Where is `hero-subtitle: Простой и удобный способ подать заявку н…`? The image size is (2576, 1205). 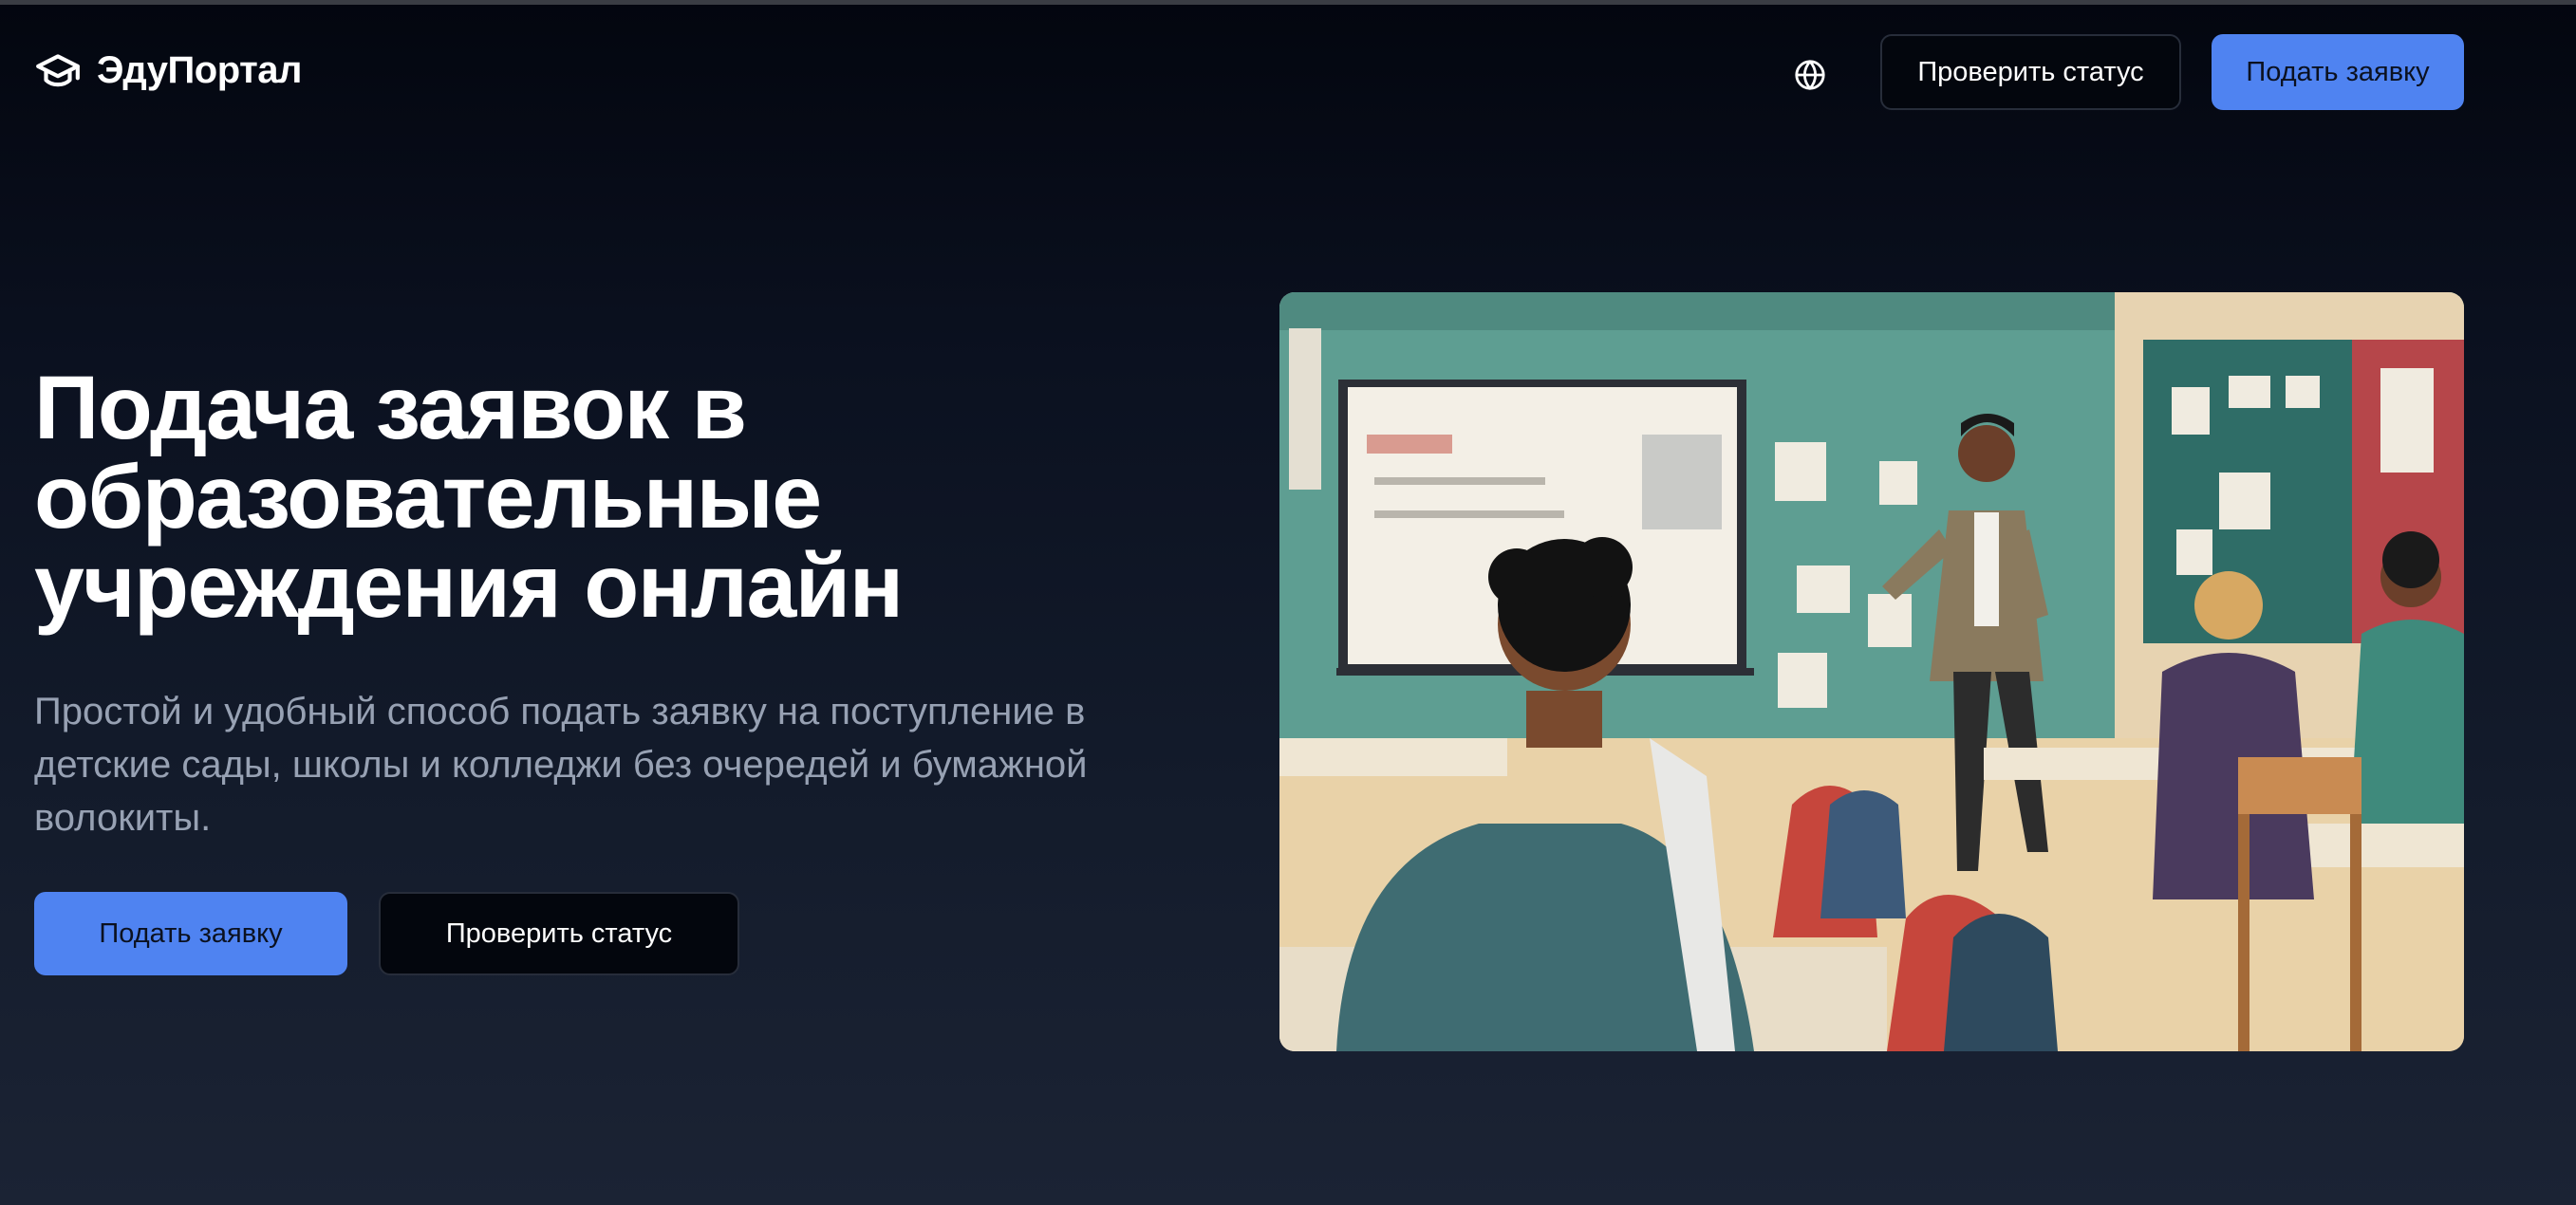 hero-subtitle: Простой и удобный способ подать заявку н… is located at coordinates (561, 765).